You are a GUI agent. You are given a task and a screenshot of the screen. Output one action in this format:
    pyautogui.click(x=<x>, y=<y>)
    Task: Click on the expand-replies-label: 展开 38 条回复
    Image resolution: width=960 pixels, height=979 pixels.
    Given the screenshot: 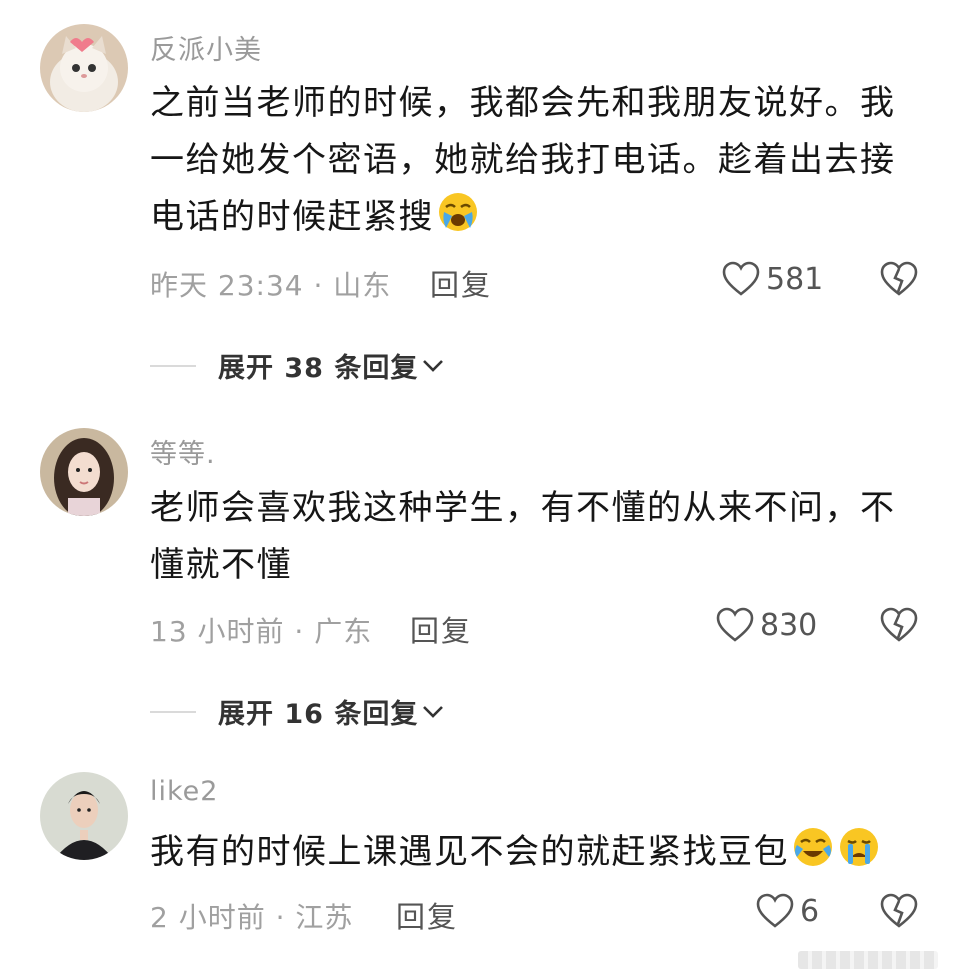 What is the action you would take?
    pyautogui.click(x=318, y=368)
    